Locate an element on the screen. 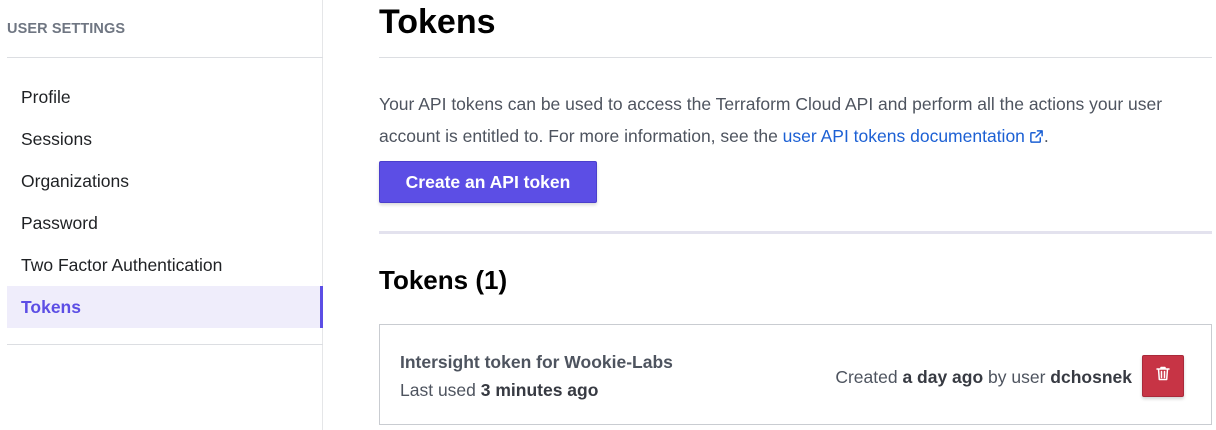 The image size is (1216, 430). description-suffix: . is located at coordinates (1046, 136).